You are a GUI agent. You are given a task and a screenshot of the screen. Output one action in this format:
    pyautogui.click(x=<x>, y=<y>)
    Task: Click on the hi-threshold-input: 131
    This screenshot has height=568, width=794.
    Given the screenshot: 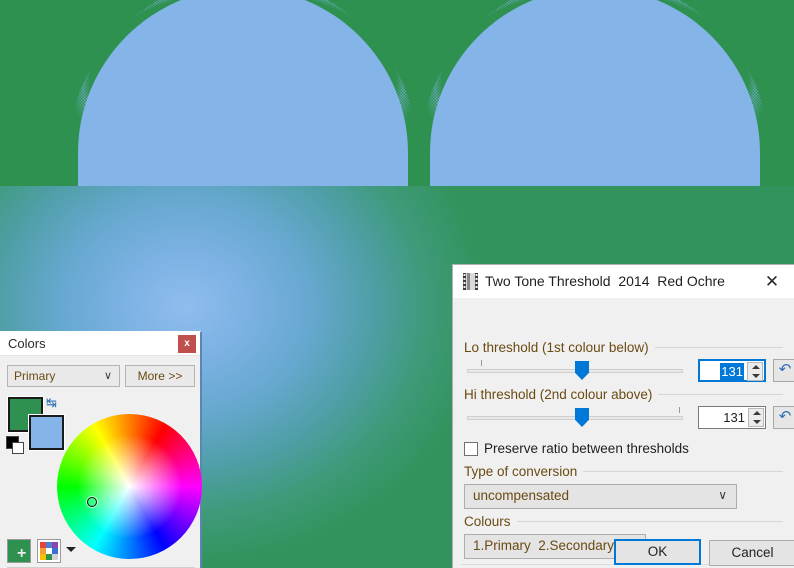 What is the action you would take?
    pyautogui.click(x=732, y=417)
    